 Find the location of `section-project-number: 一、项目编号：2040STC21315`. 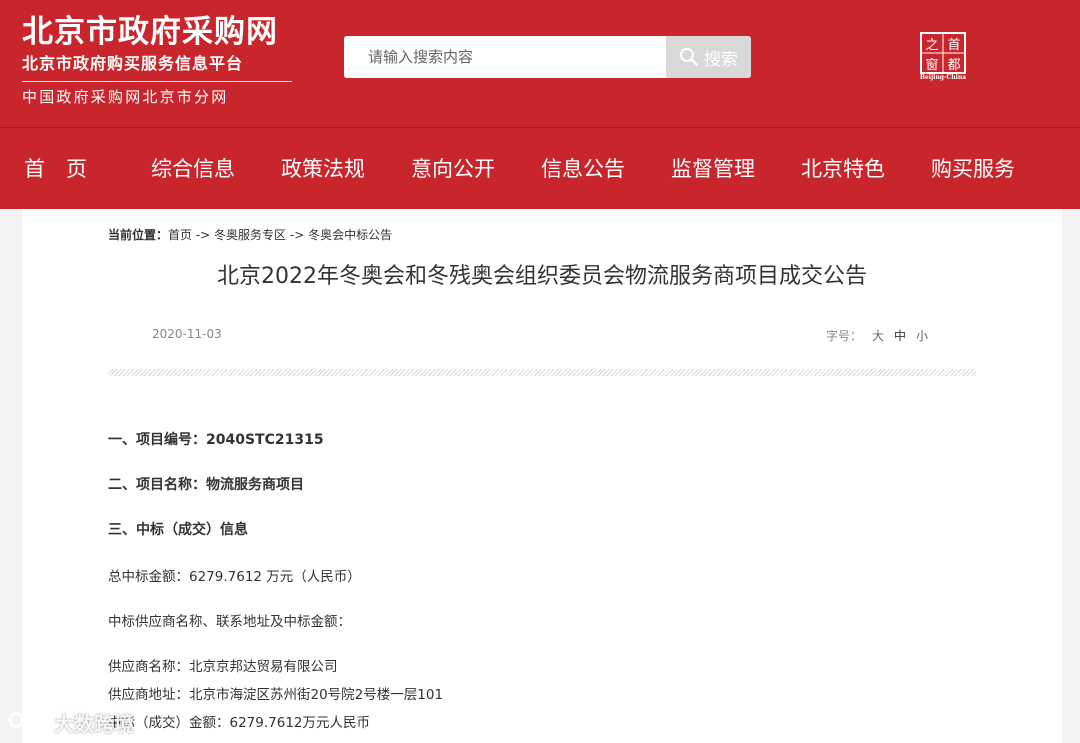

section-project-number: 一、项目编号：2040STC21315 is located at coordinates (216, 440).